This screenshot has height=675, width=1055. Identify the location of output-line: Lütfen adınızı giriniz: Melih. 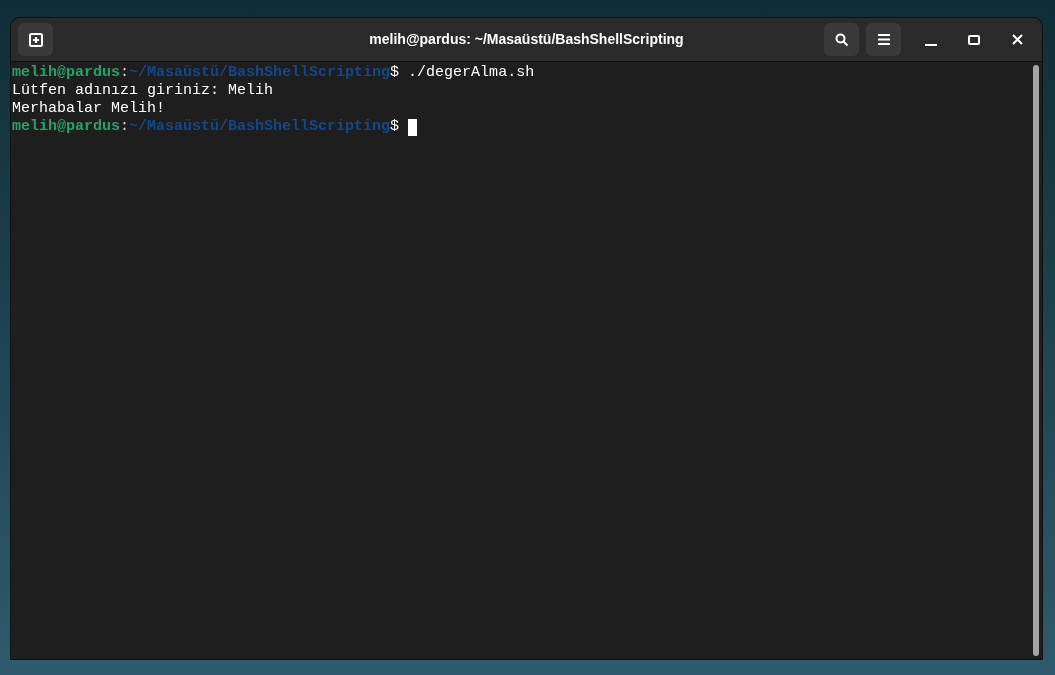
(143, 91).